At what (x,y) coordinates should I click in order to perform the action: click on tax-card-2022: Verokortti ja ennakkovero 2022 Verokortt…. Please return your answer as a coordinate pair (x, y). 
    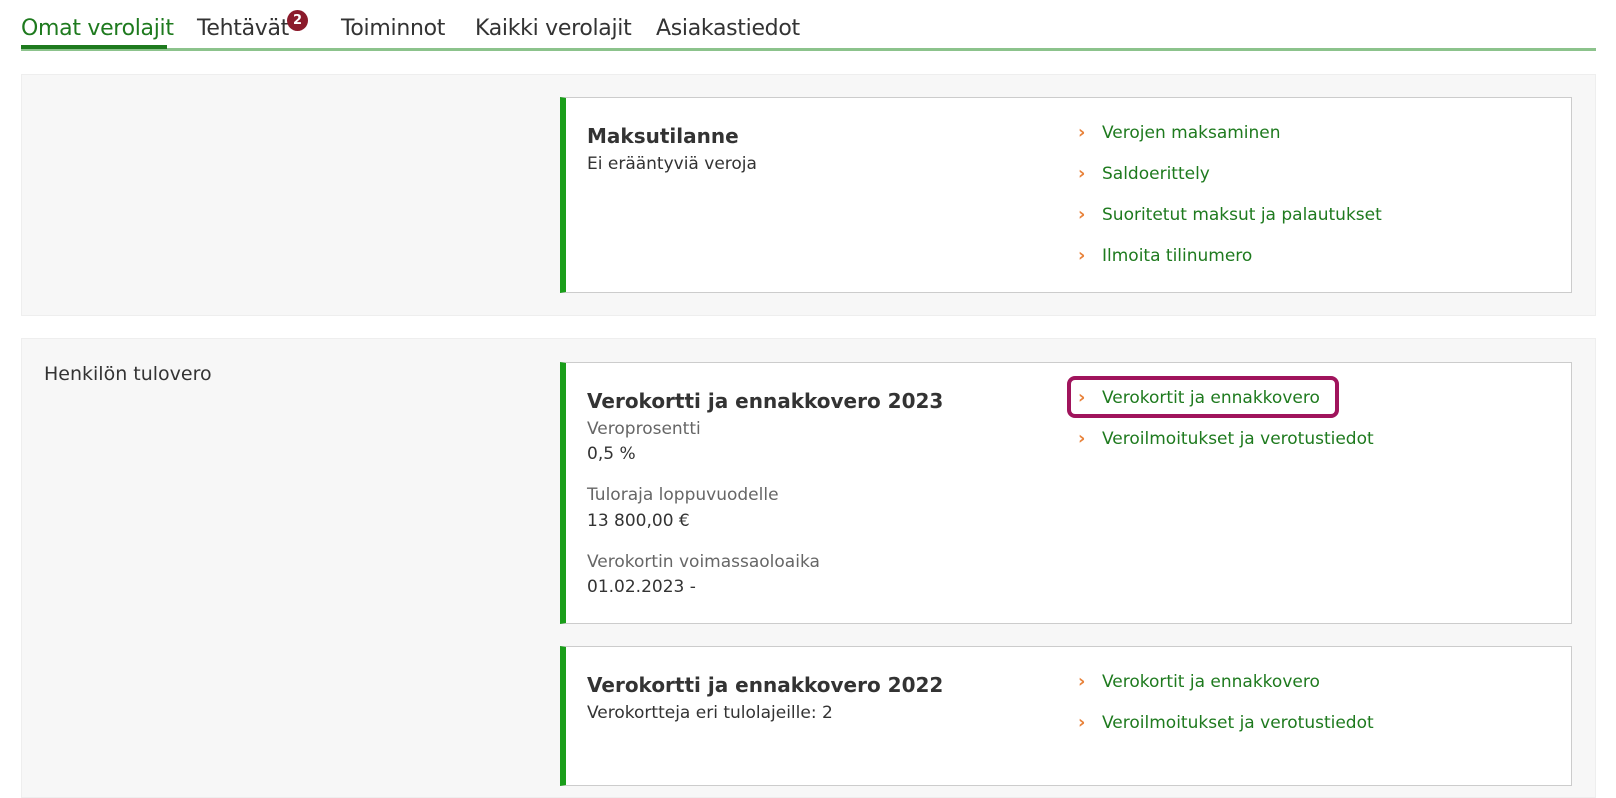
    Looking at the image, I should click on (1066, 716).